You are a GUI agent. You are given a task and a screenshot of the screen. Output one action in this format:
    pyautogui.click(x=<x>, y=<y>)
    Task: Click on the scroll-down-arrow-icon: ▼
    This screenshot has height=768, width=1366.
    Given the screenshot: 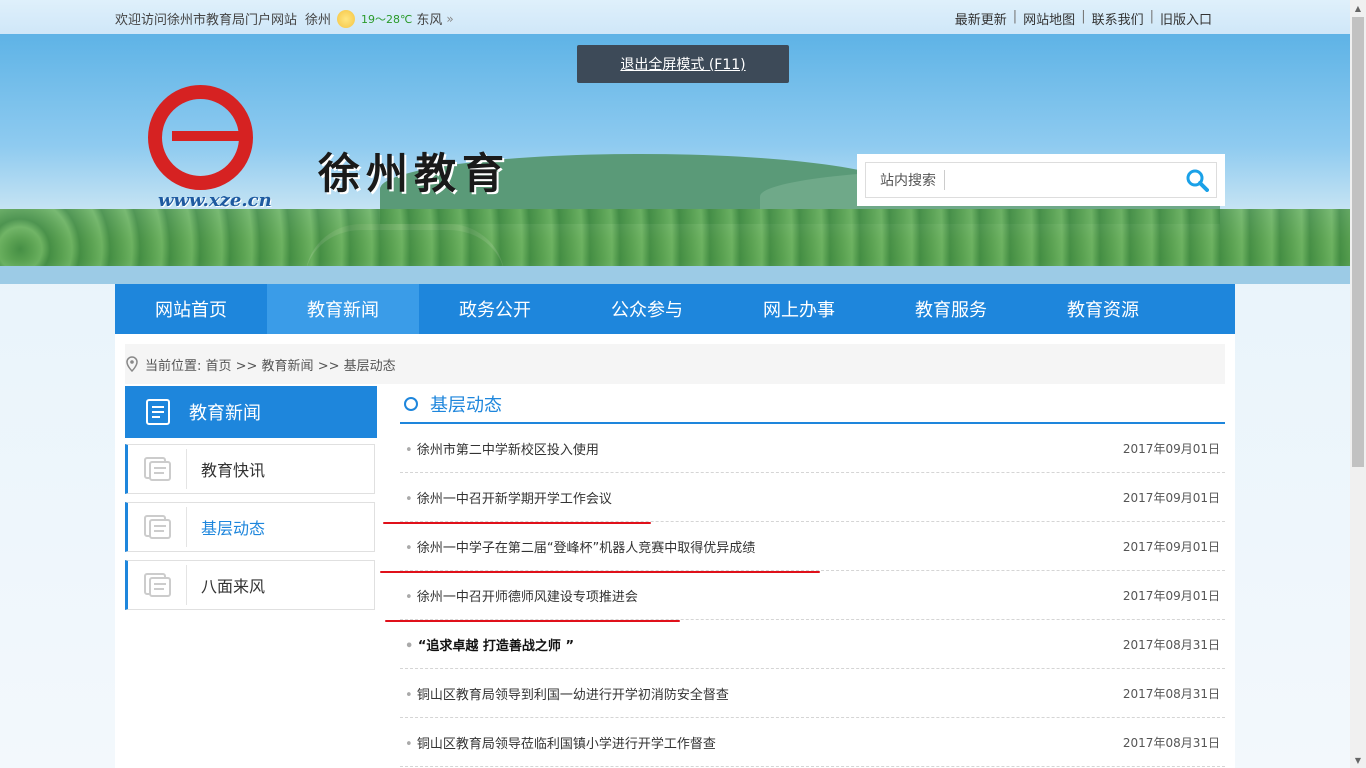 What is the action you would take?
    pyautogui.click(x=1358, y=760)
    